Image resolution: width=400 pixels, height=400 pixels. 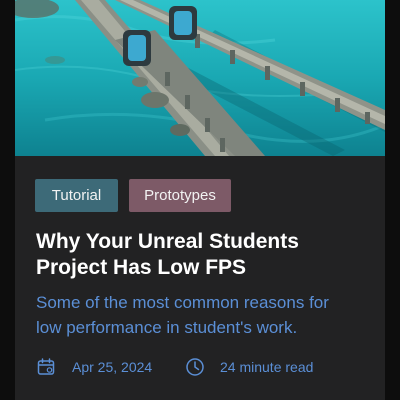 What do you see at coordinates (167, 241) in the screenshot?
I see `article-title-line-1: Why Your Unreal Students` at bounding box center [167, 241].